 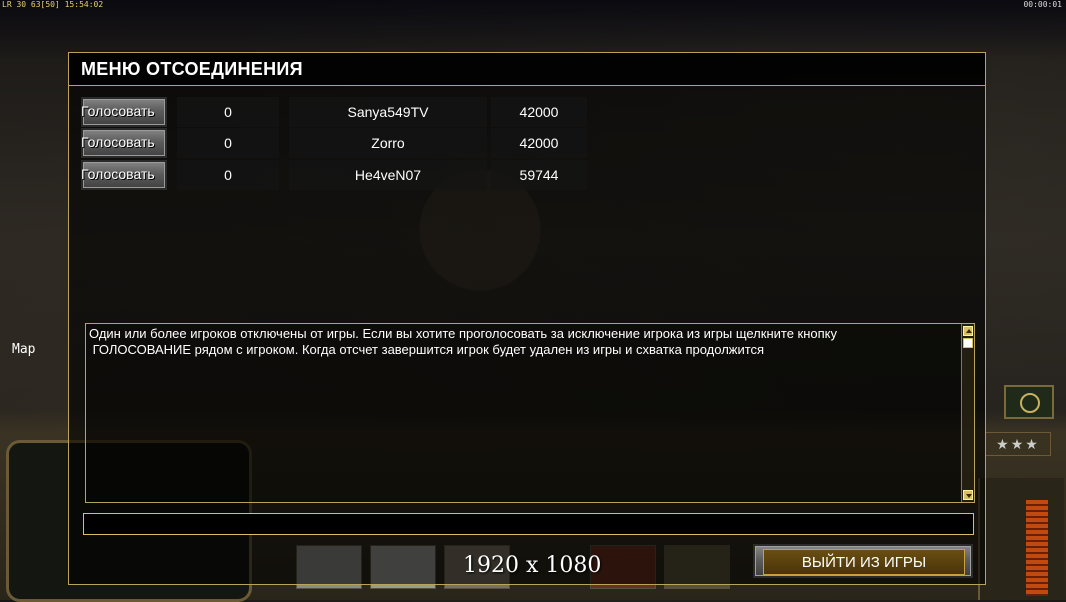 What do you see at coordinates (539, 175) in the screenshot?
I see `player-timeout: 59744` at bounding box center [539, 175].